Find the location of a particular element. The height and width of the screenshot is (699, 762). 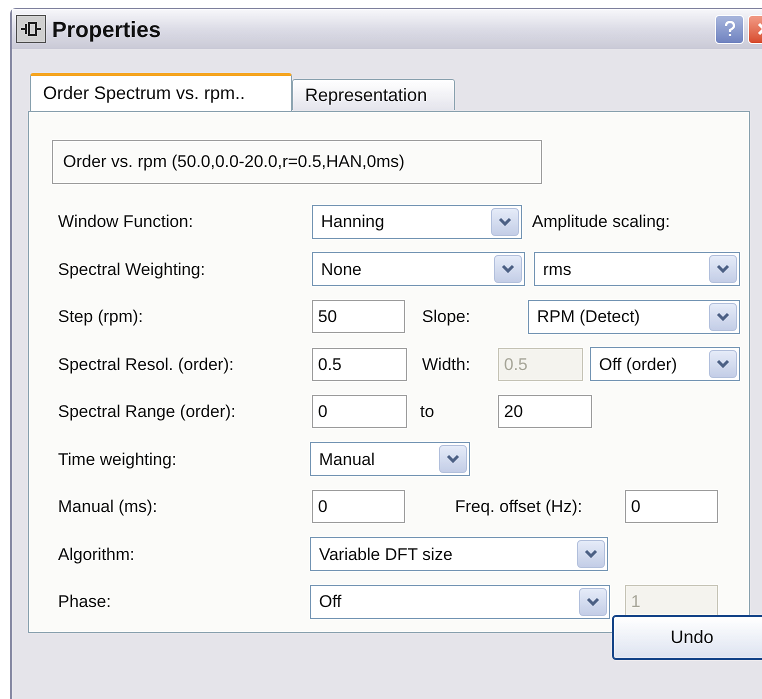

field-label: Step (rpm): is located at coordinates (101, 317).